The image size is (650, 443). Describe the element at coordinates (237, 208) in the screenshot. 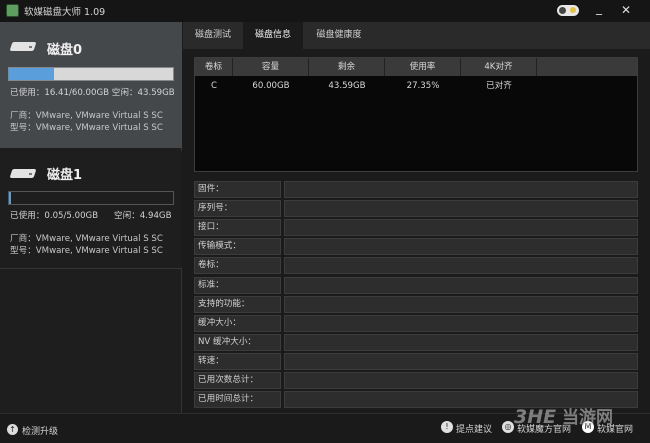

I see `info-label: 序列号：` at that location.